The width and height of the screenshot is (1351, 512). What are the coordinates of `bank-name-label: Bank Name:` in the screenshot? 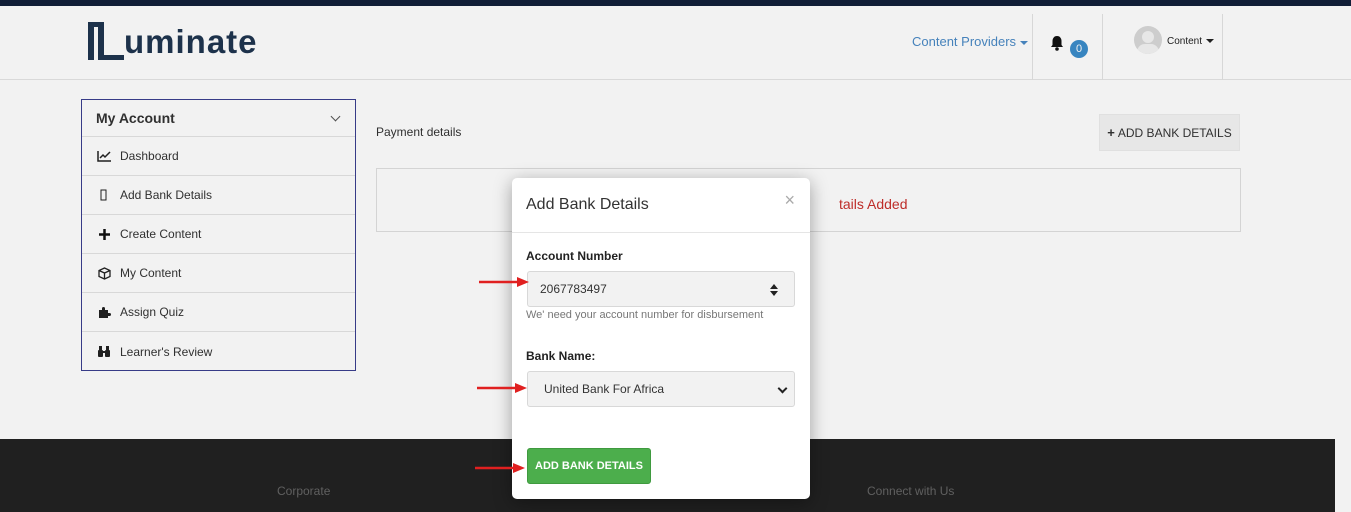 It's located at (561, 356).